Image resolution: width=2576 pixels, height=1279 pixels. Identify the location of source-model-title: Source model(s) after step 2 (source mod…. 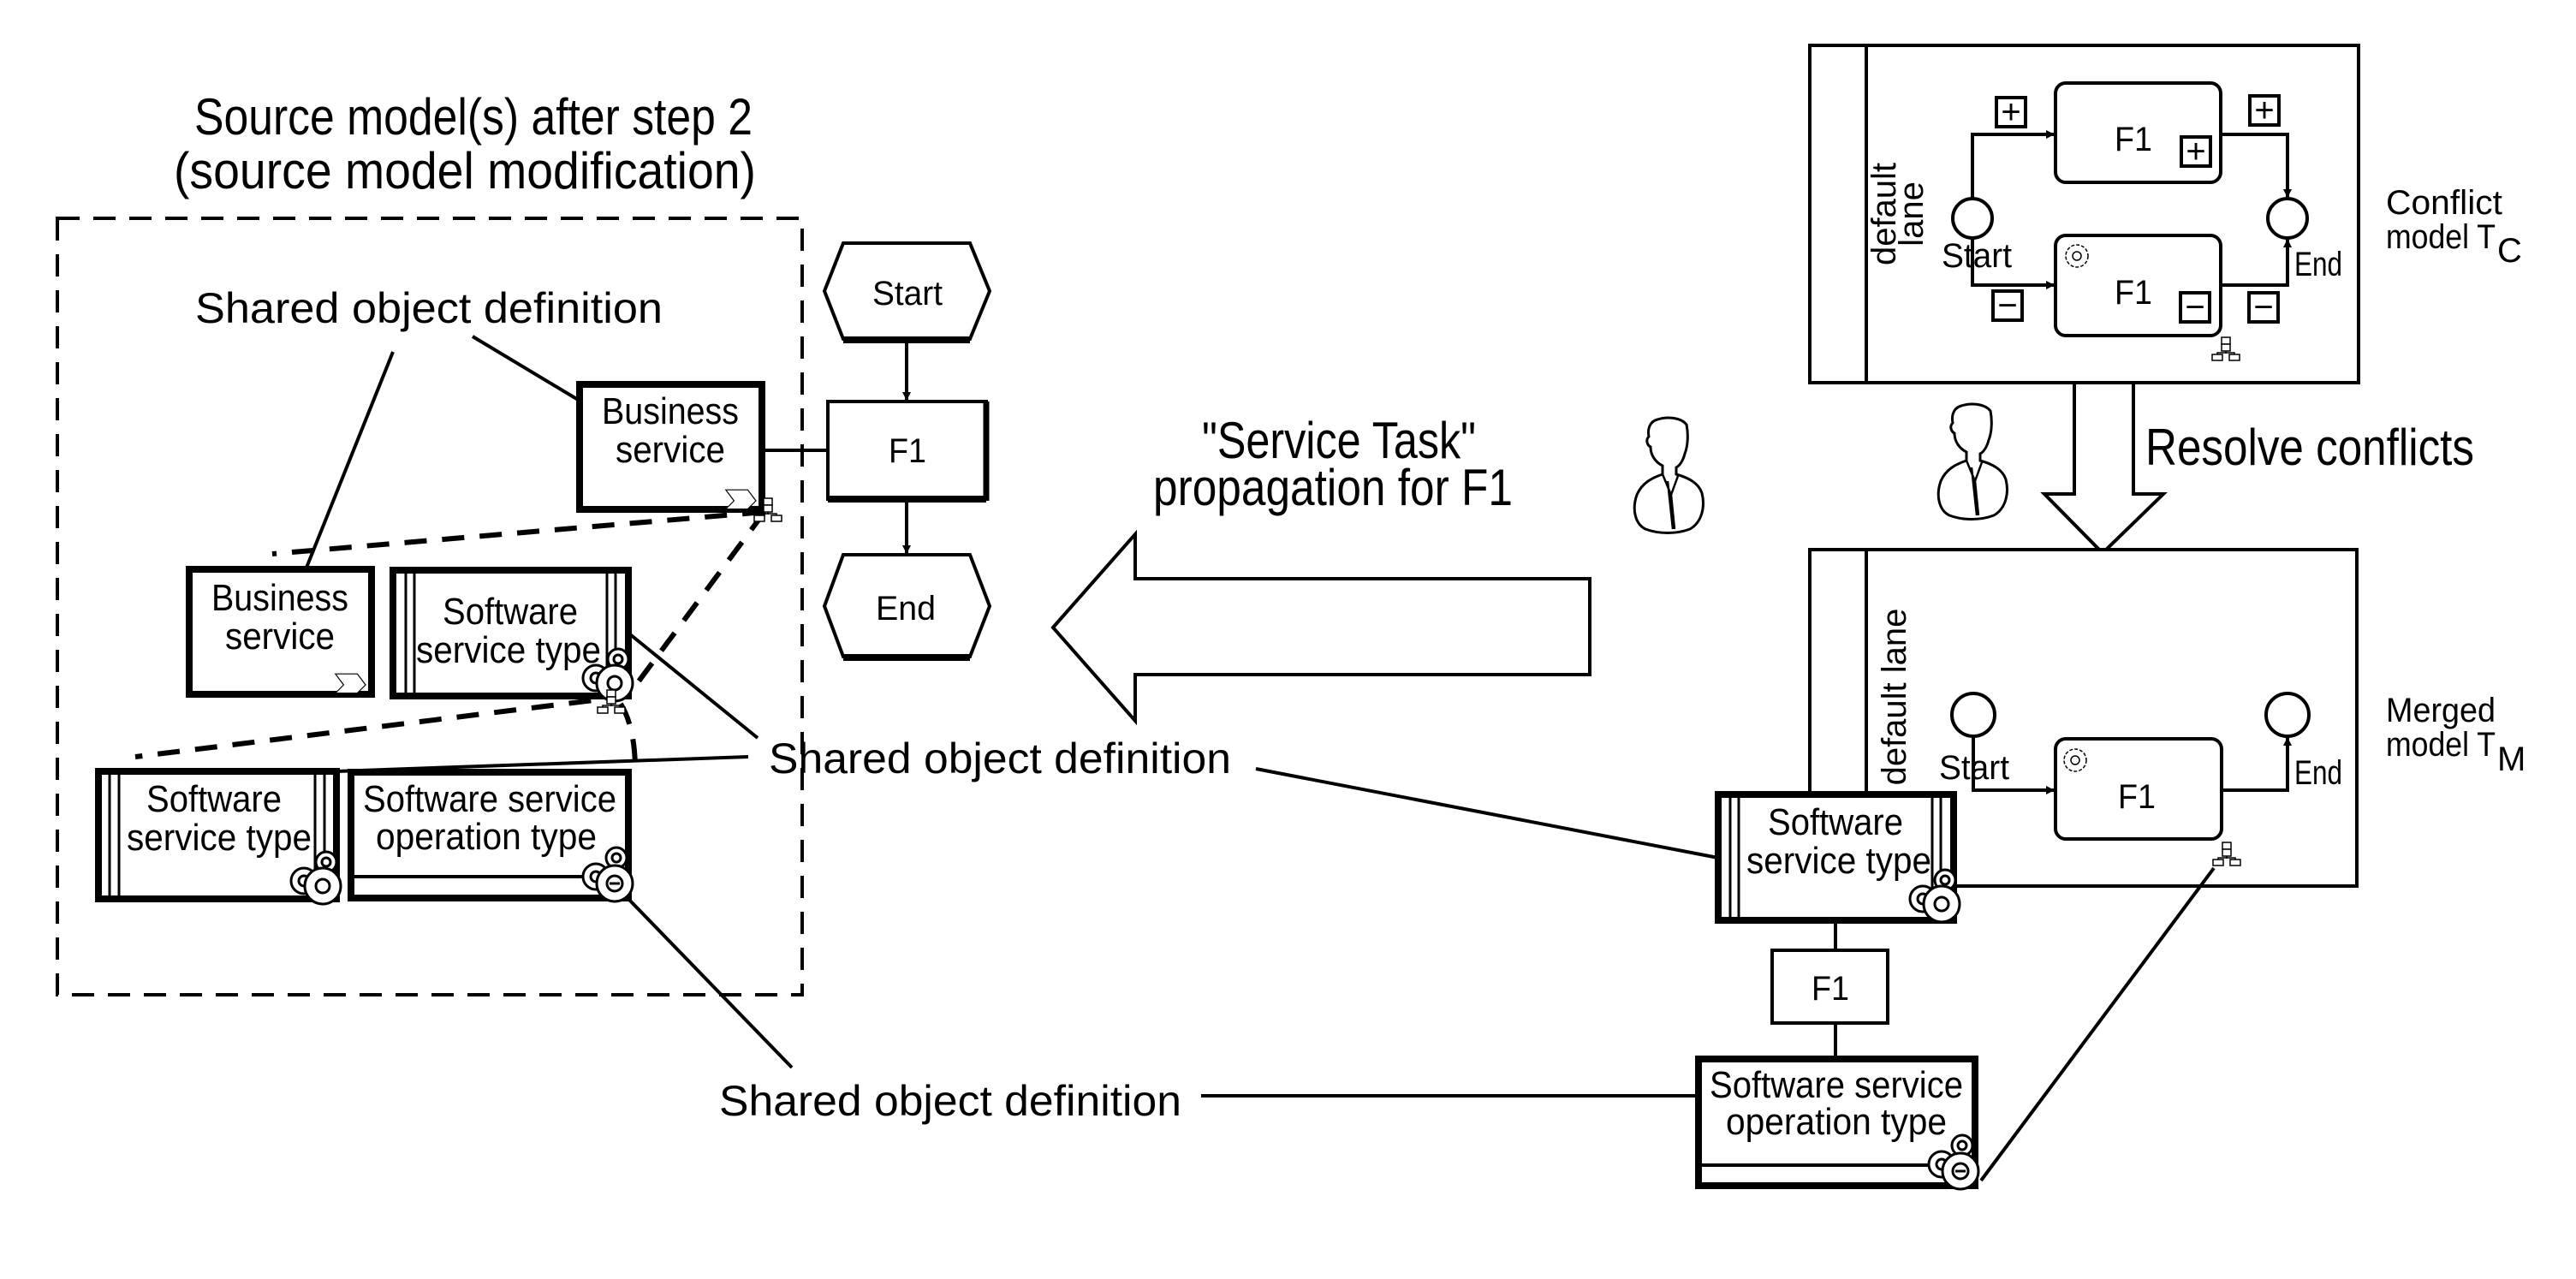
(465, 143).